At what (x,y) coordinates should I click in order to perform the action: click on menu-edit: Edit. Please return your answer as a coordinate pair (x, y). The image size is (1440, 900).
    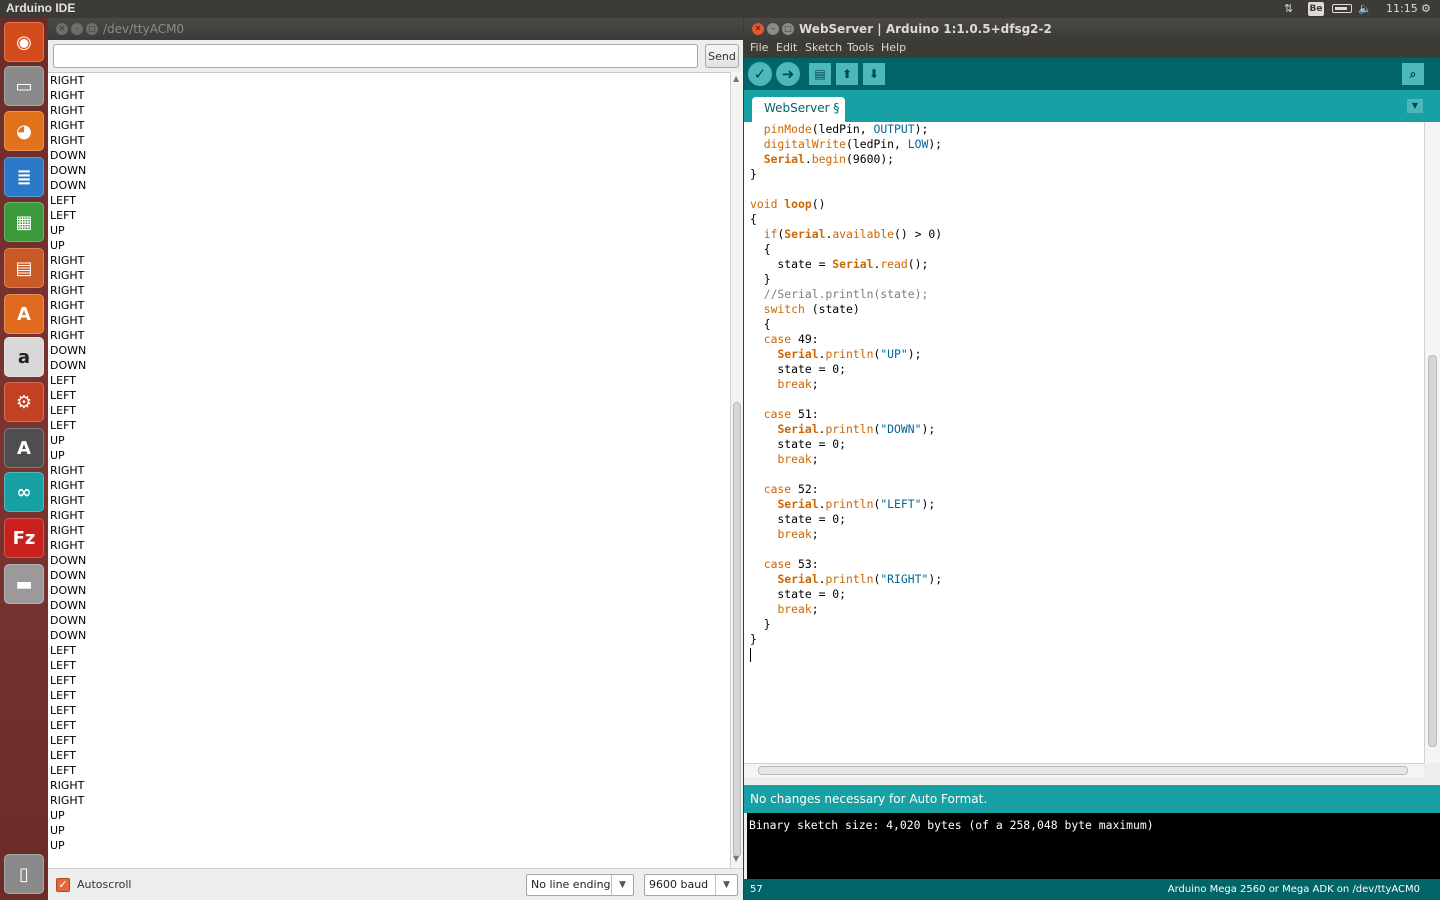
    Looking at the image, I should click on (786, 47).